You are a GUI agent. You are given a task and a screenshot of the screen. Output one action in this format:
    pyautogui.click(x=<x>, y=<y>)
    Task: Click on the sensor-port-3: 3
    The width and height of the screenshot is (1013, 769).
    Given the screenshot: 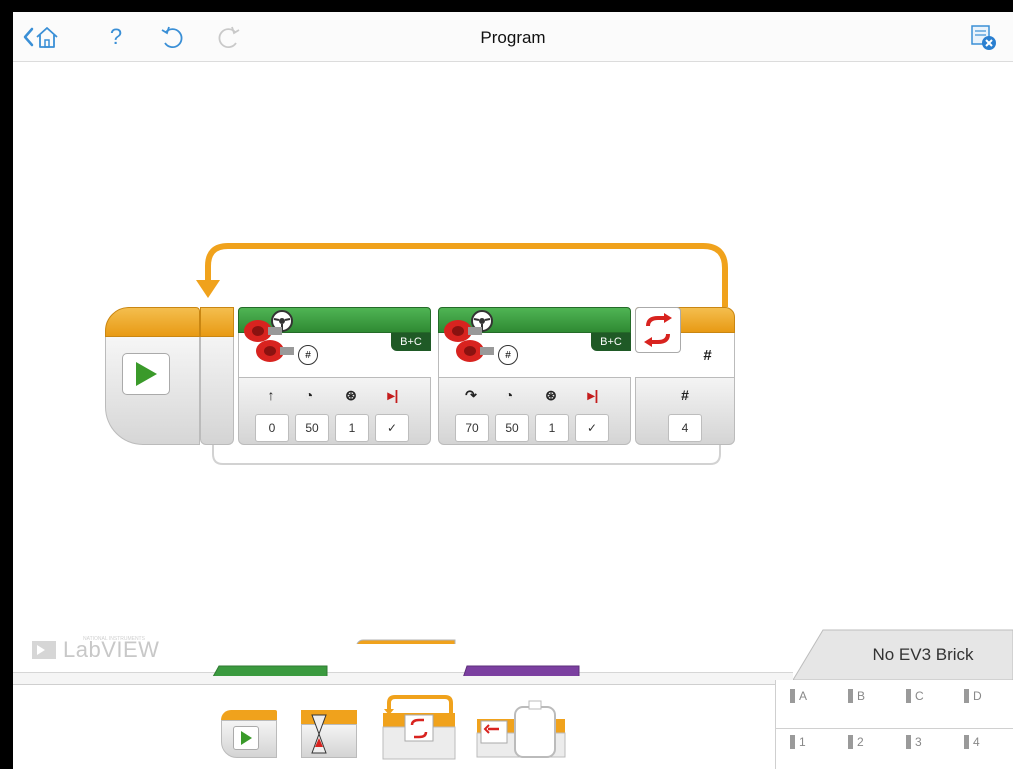 What is the action you would take?
    pyautogui.click(x=934, y=750)
    